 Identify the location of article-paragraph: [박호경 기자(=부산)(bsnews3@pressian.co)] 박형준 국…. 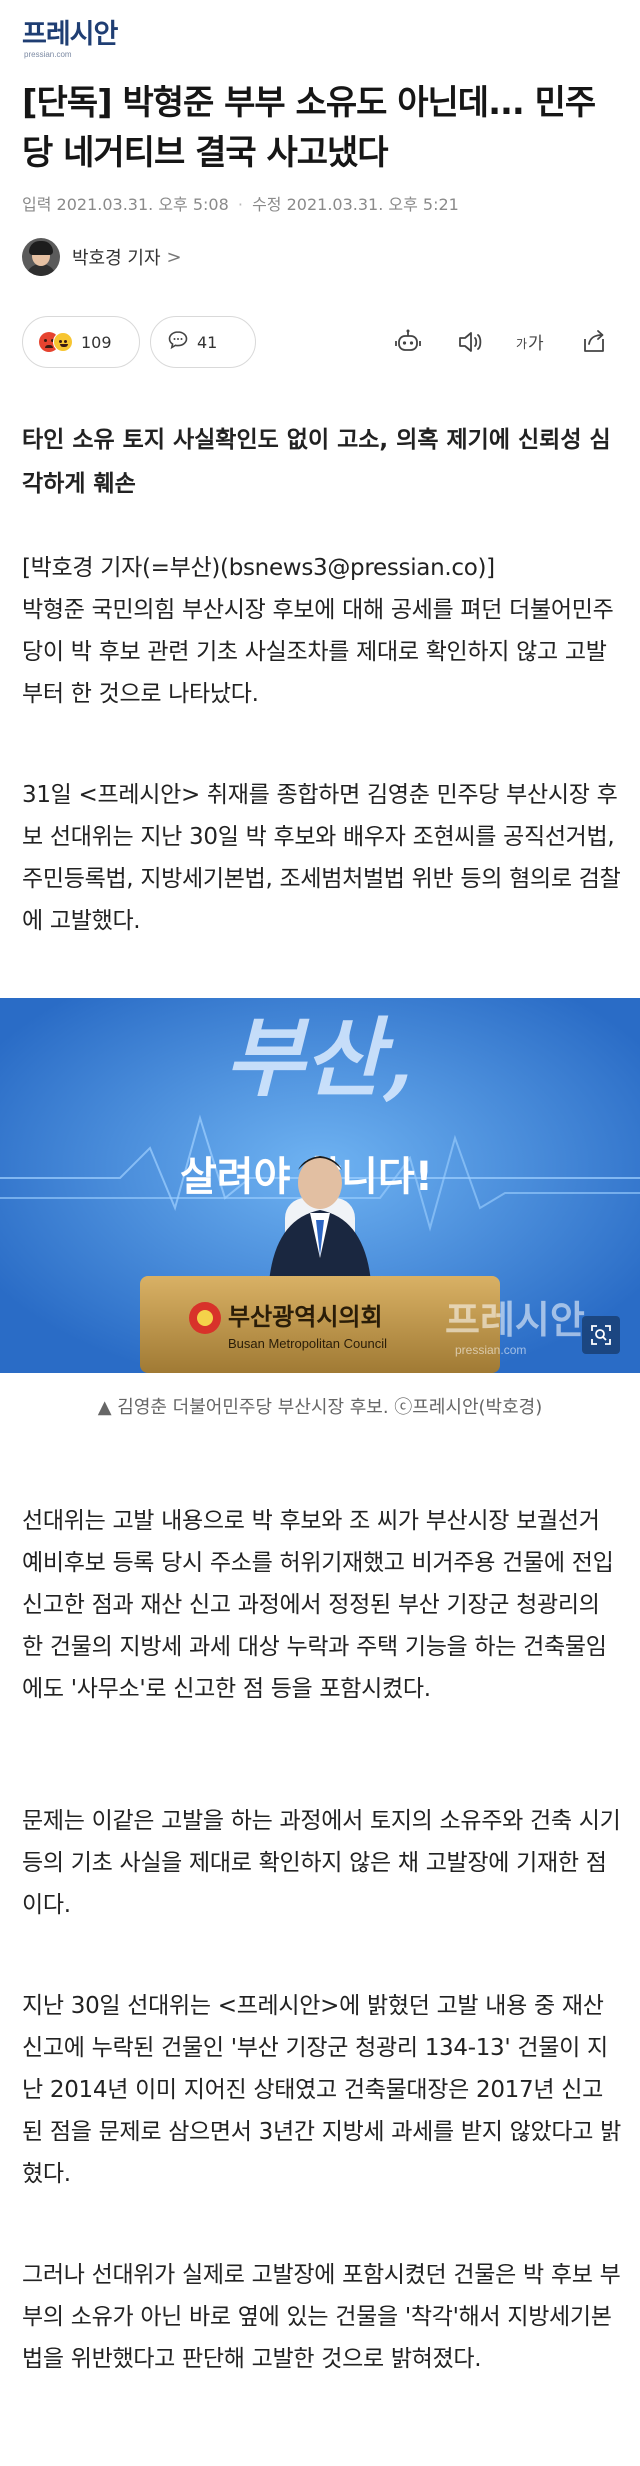
(318, 631).